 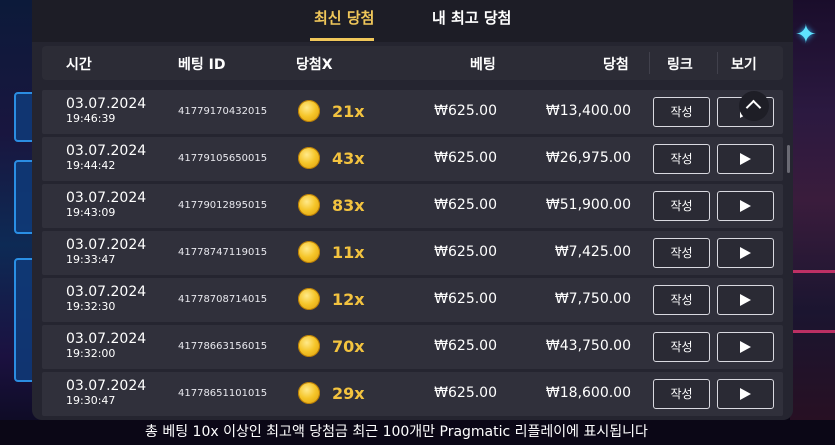 What do you see at coordinates (79, 65) in the screenshot?
I see `column-header-time: 시간` at bounding box center [79, 65].